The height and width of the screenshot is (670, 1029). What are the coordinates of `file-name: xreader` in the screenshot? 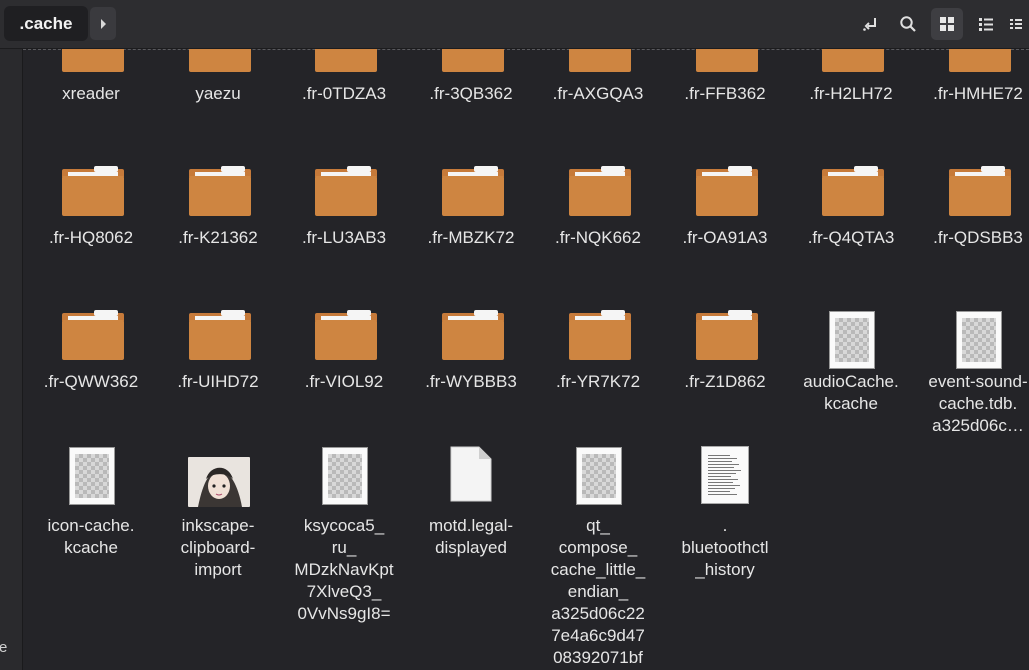 It's located at (91, 93).